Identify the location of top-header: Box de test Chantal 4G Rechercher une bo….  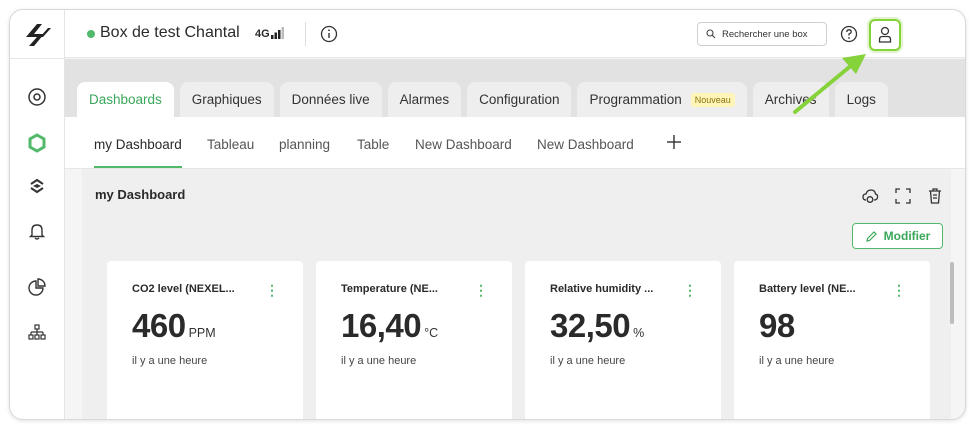
(515, 34).